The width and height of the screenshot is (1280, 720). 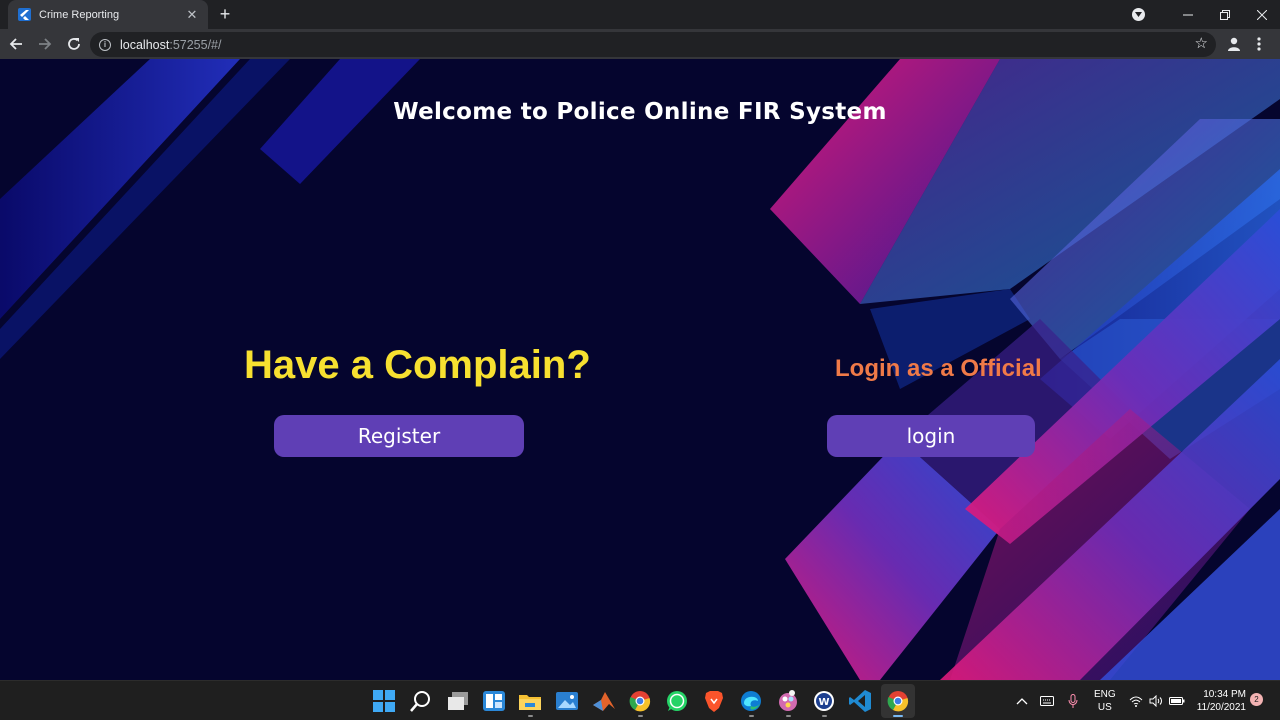 I want to click on battery-icon, so click(x=1177, y=701).